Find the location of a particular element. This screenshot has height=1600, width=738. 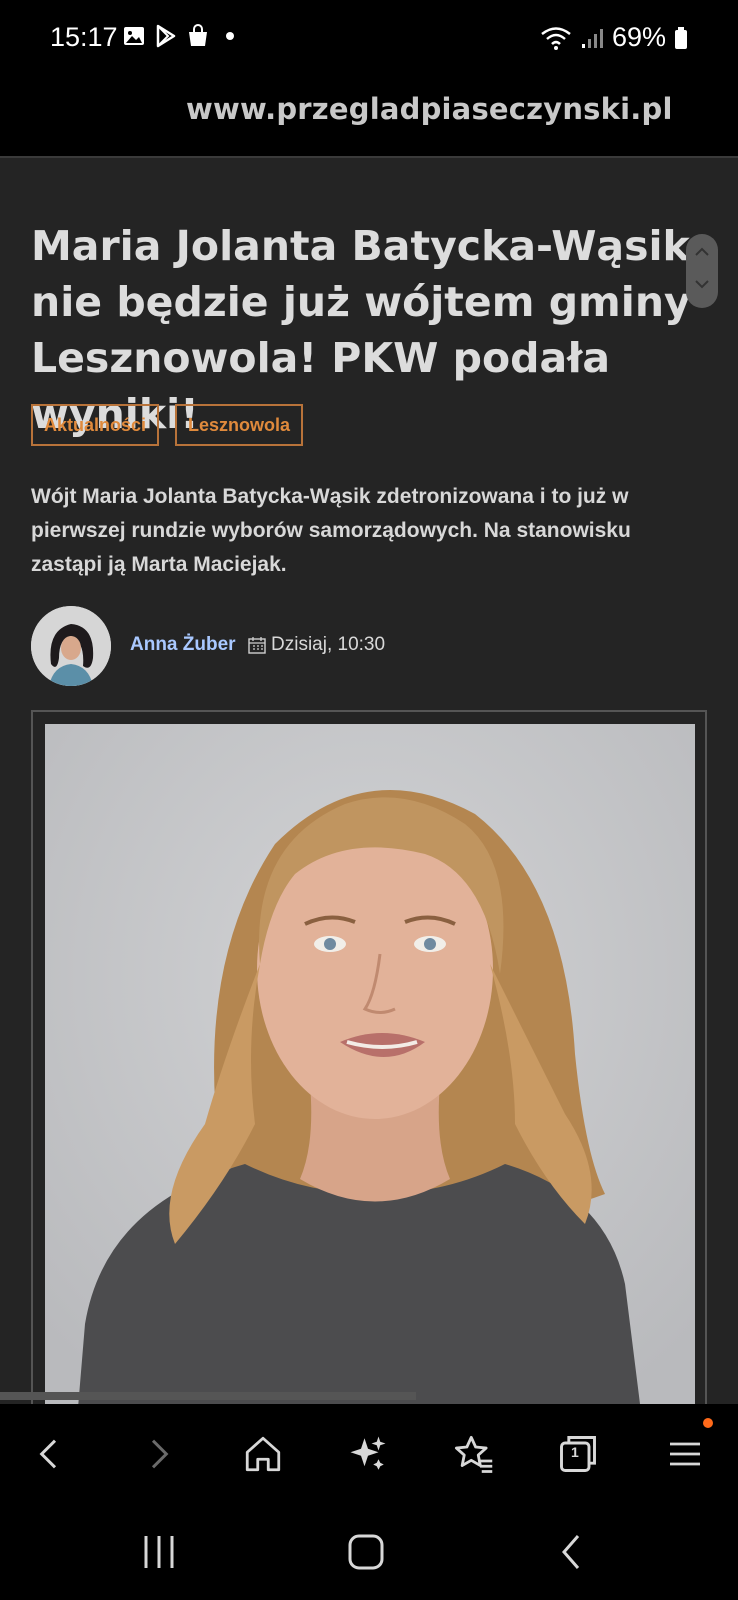

back-nav-icon is located at coordinates (571, 1552).